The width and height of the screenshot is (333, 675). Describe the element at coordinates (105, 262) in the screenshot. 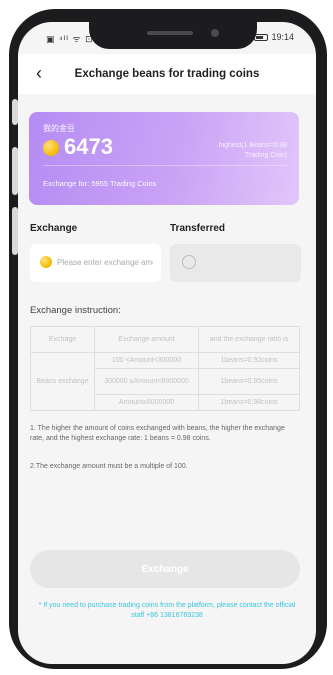

I see `exchange-input-placeholder: Please enter exchange amount` at that location.